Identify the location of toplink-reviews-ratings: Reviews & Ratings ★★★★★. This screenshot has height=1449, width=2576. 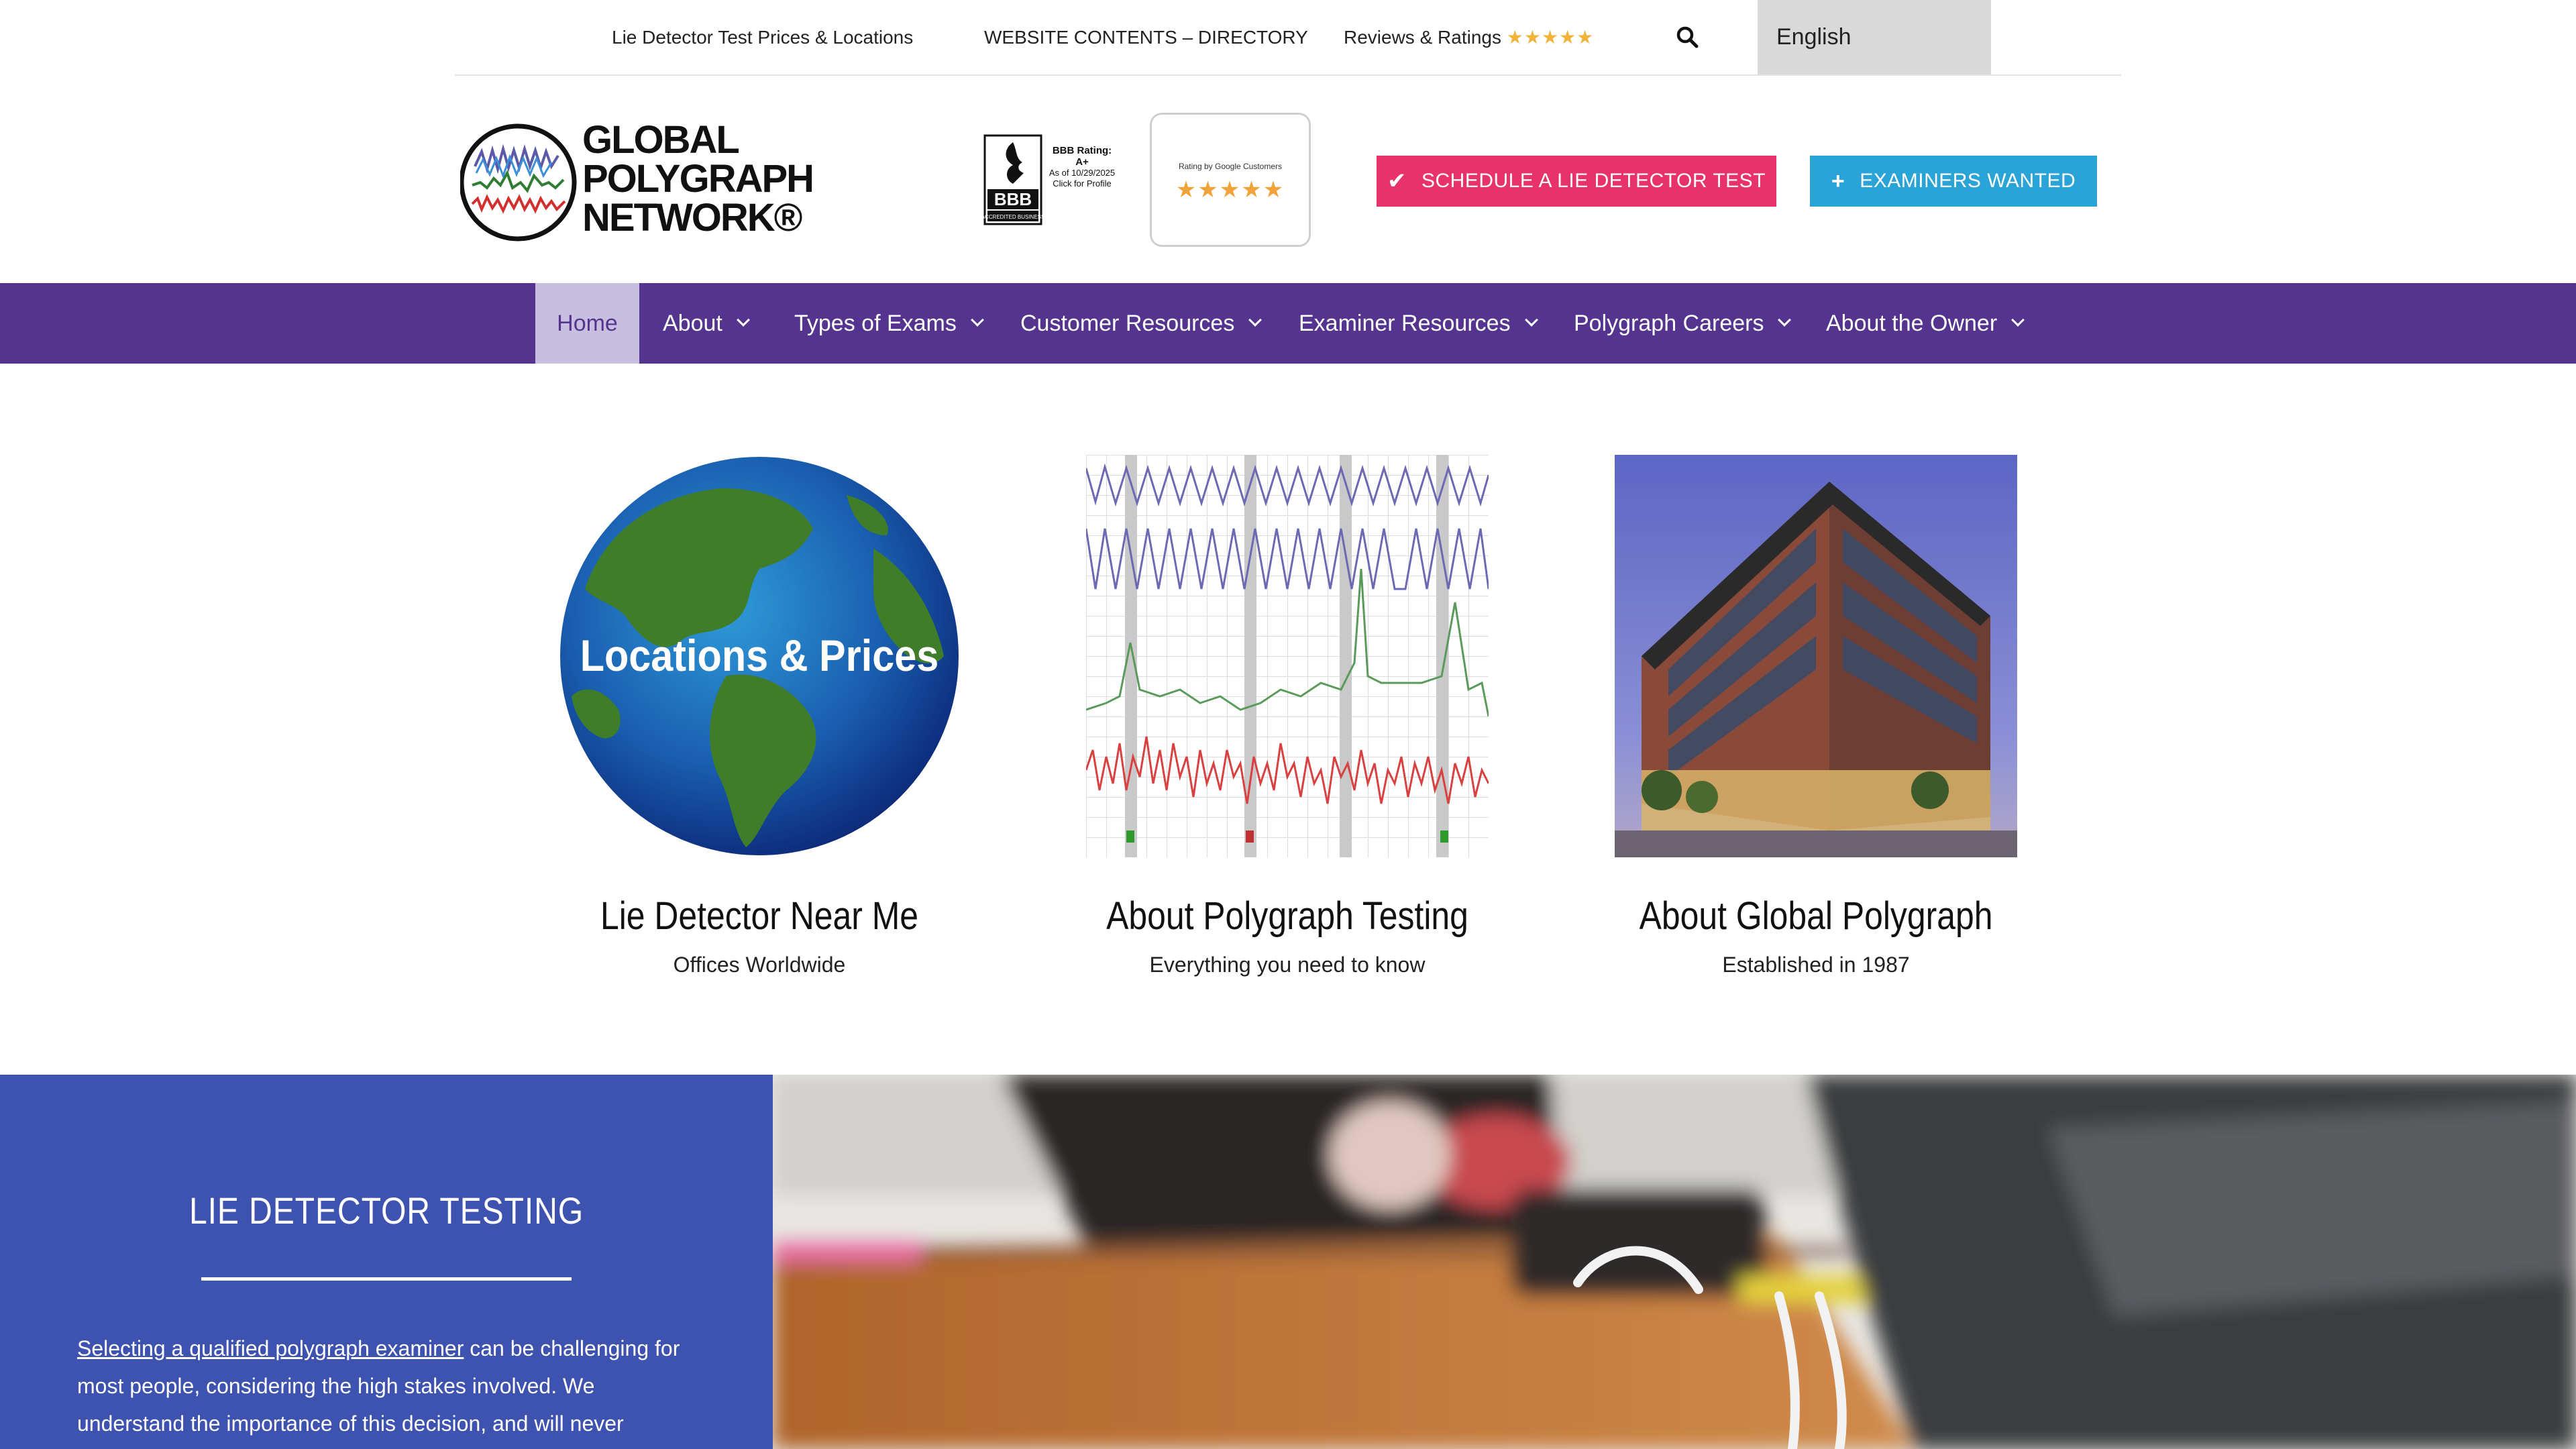
(1469, 37).